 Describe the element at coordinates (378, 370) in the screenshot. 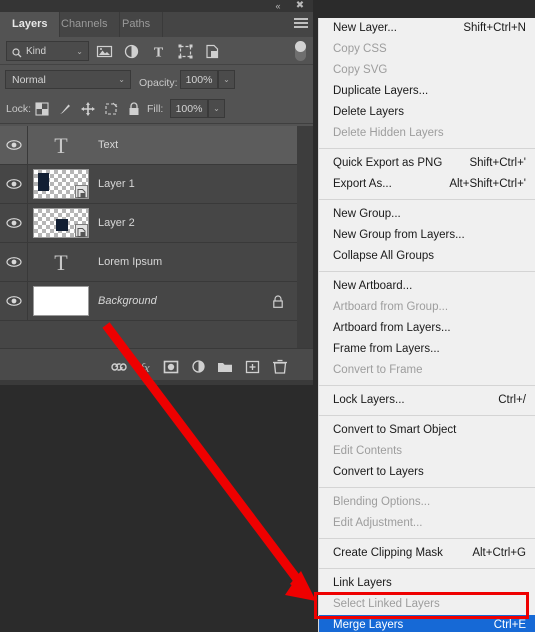

I see `menu-item-label: Convert to Frame` at that location.